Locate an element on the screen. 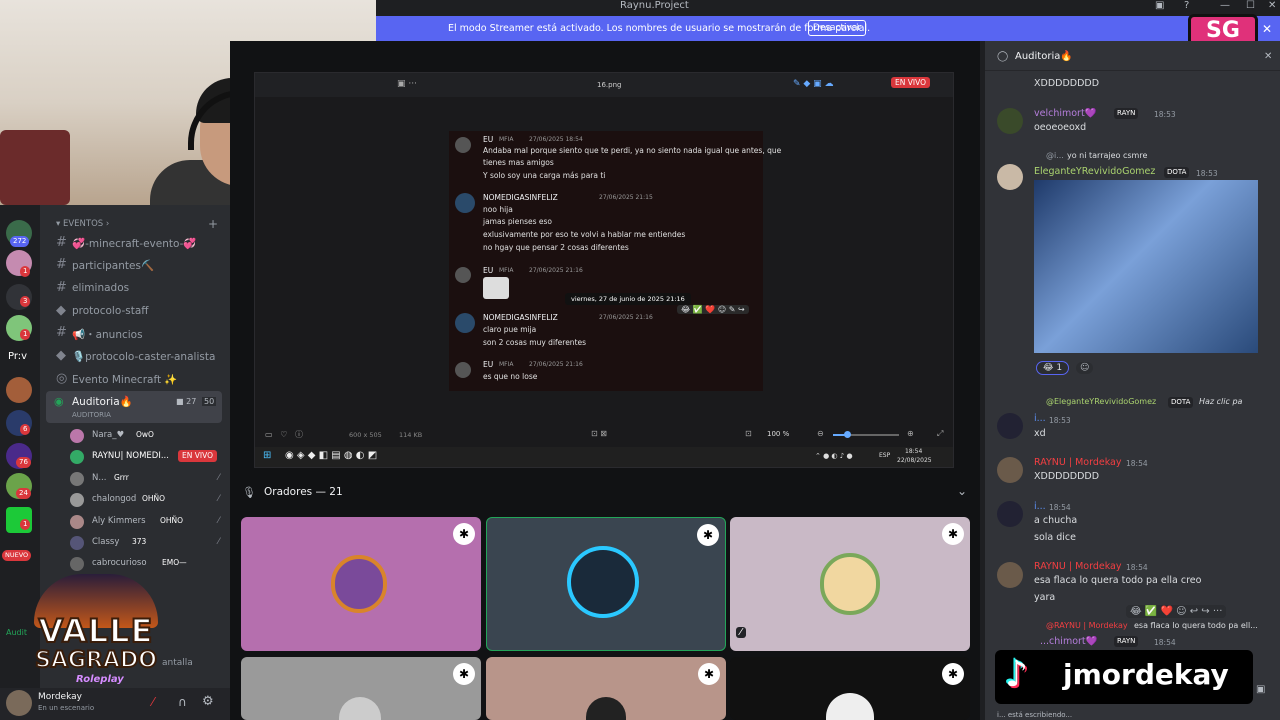 Image resolution: width=1280 pixels, height=720 pixels. close-icon: ✕ is located at coordinates (1272, 5).